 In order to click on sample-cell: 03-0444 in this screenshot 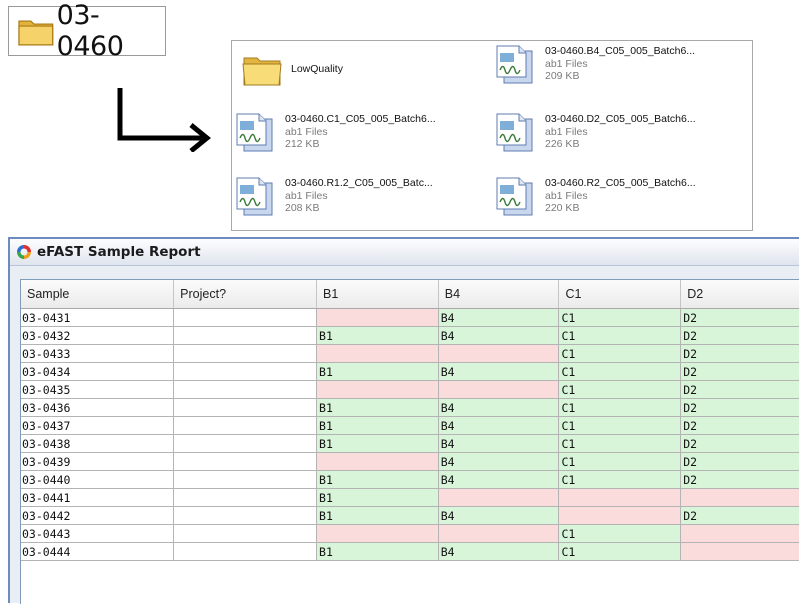, I will do `click(98, 551)`.